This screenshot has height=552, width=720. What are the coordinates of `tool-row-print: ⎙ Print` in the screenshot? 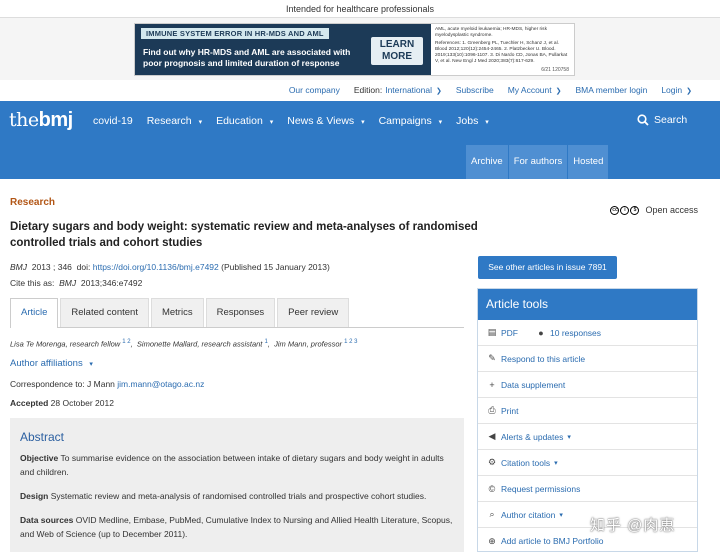 It's located at (587, 411).